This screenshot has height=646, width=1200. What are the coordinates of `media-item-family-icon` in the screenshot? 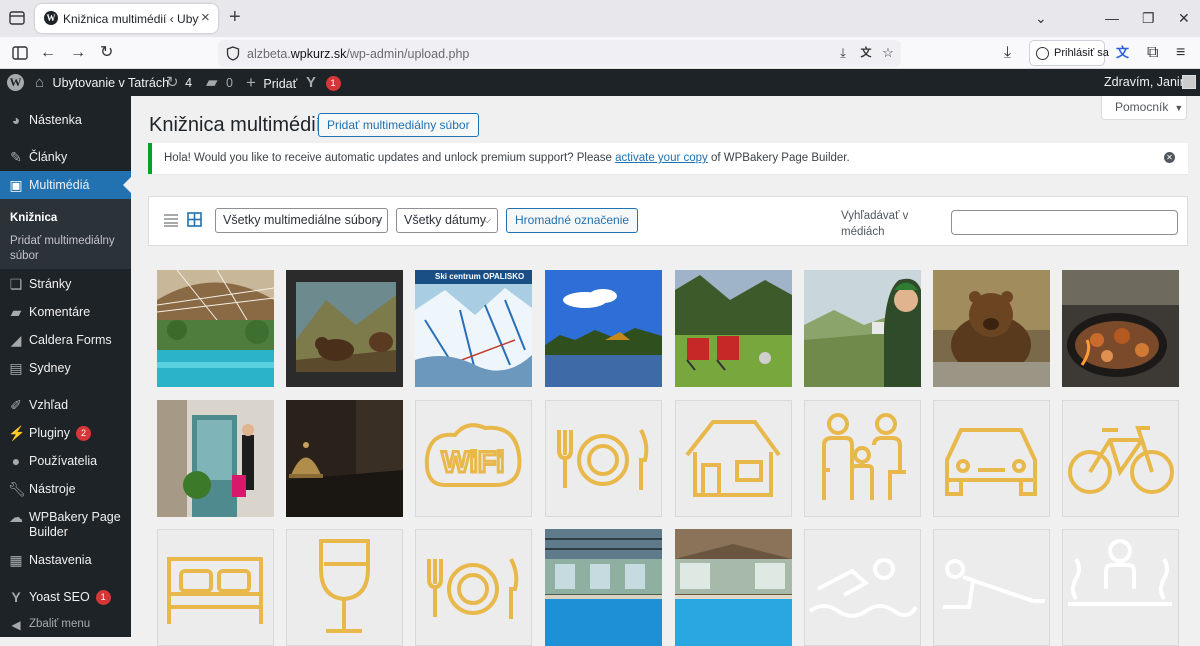 It's located at (862, 458).